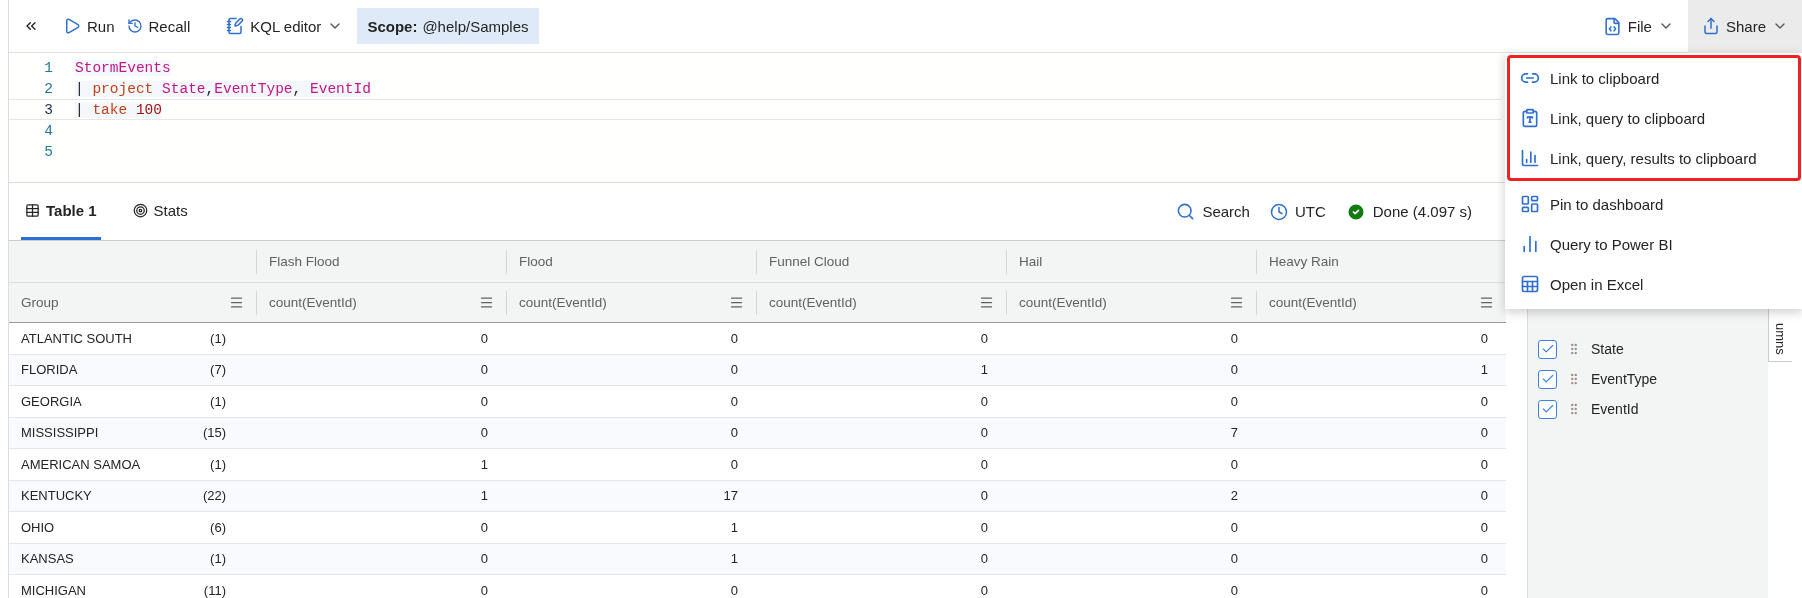 This screenshot has height=598, width=1802. Describe the element at coordinates (119, 109) in the screenshot. I see `code-text: | take 100` at that location.